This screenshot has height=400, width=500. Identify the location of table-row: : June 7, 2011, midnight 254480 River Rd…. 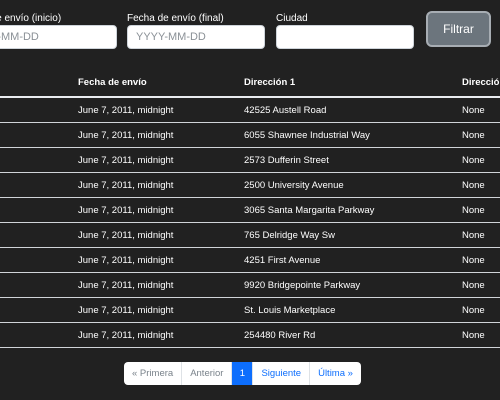
(250, 335).